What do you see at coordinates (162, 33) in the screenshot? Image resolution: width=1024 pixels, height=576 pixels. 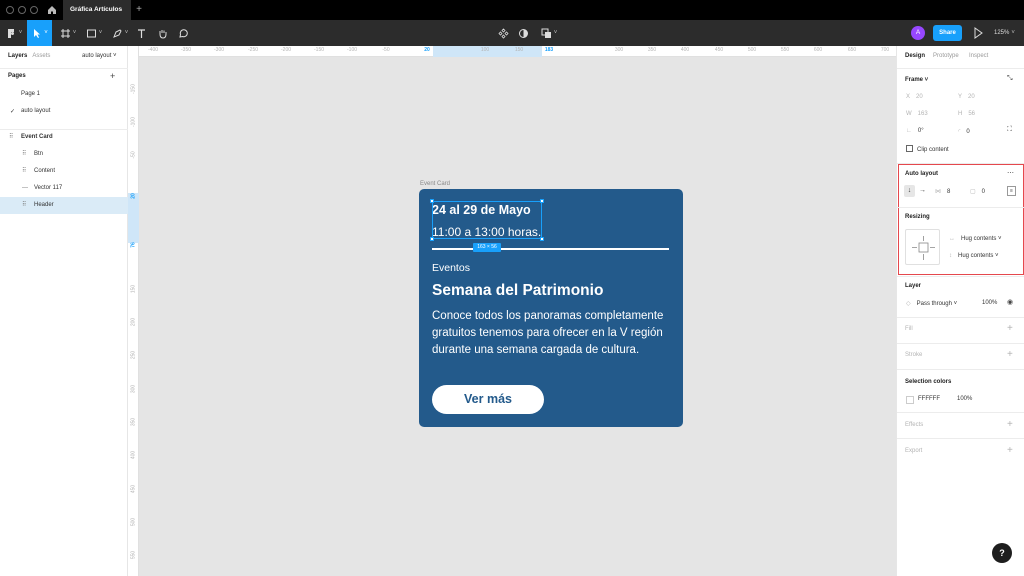 I see `hand-tool-button` at bounding box center [162, 33].